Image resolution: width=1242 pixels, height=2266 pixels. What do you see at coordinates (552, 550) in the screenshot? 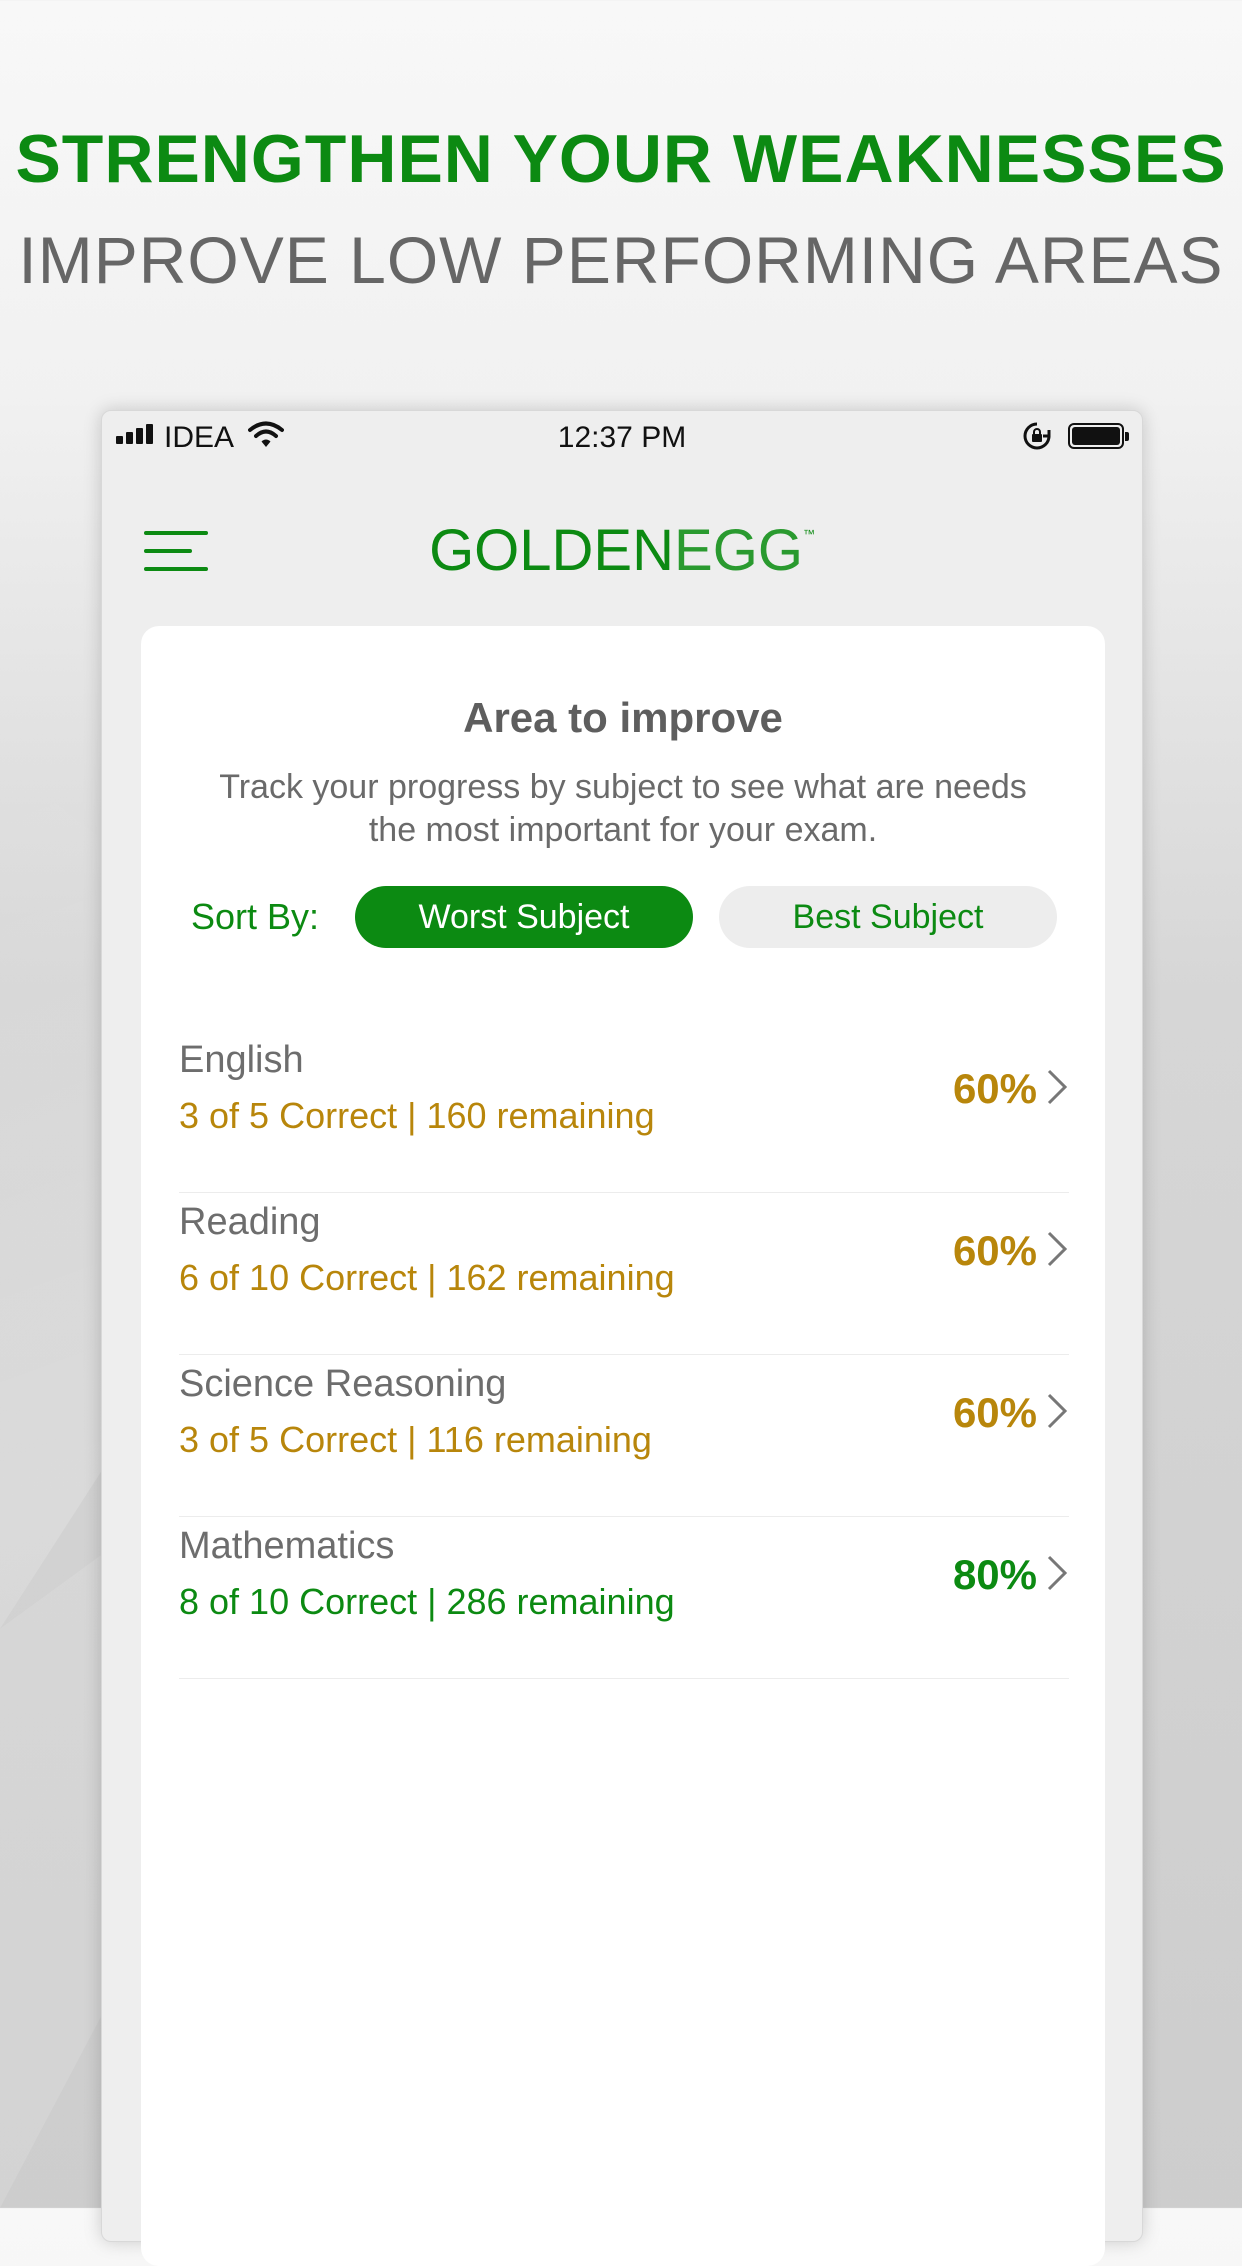
I see `logo-golden: GOLDEN` at bounding box center [552, 550].